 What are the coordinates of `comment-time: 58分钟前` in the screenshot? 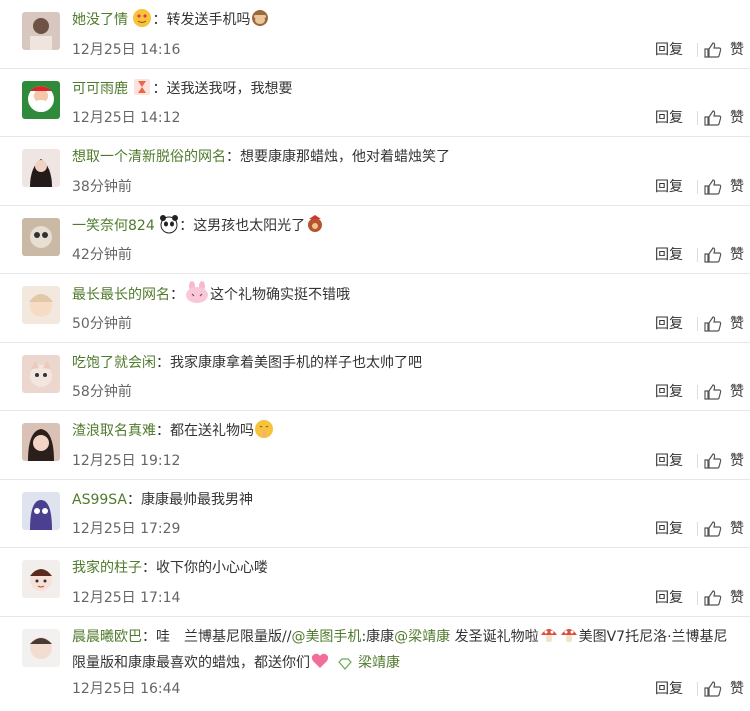 It's located at (102, 392).